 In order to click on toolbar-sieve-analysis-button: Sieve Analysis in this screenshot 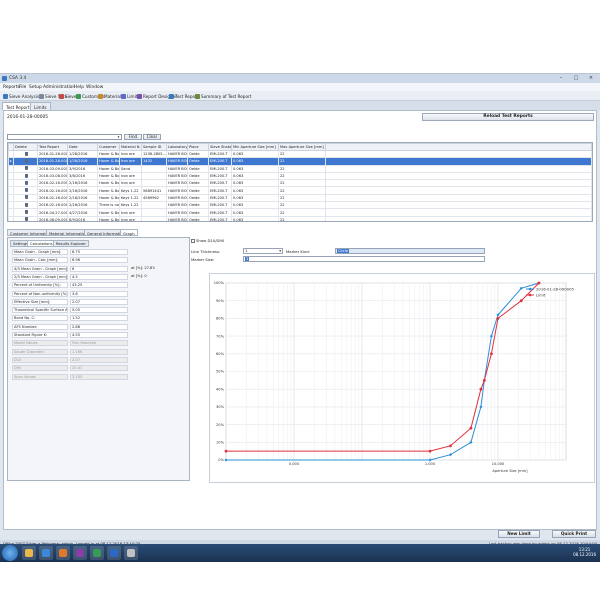, I will do `click(21, 96)`.